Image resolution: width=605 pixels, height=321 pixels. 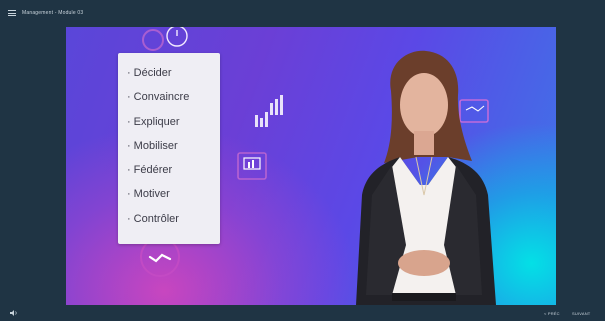 What do you see at coordinates (581, 313) in the screenshot?
I see `next-button: SUIVANT` at bounding box center [581, 313].